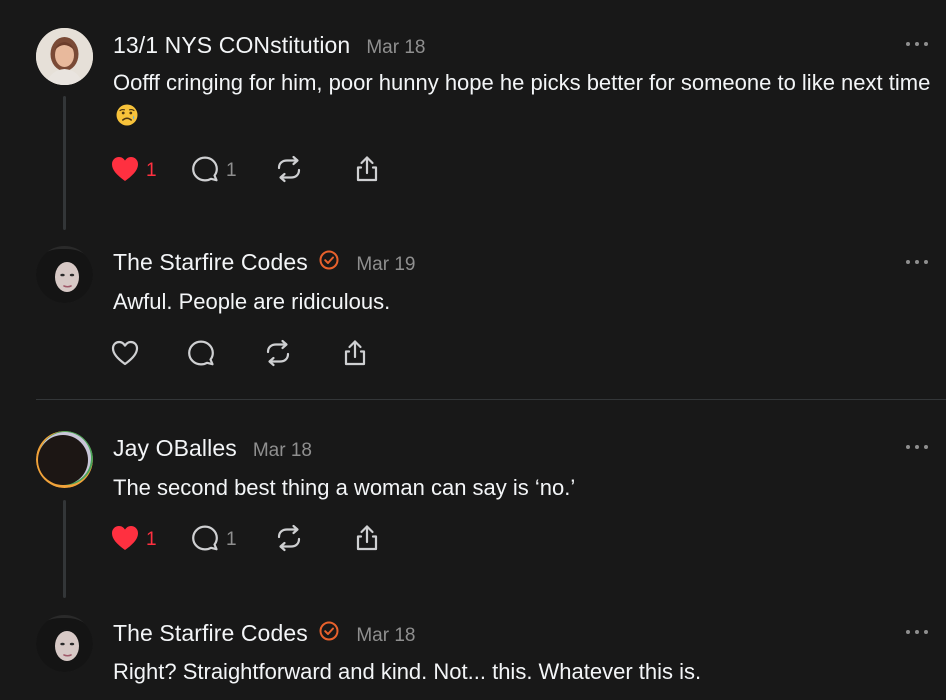  Describe the element at coordinates (224, 355) in the screenshot. I see `reply-button` at that location.